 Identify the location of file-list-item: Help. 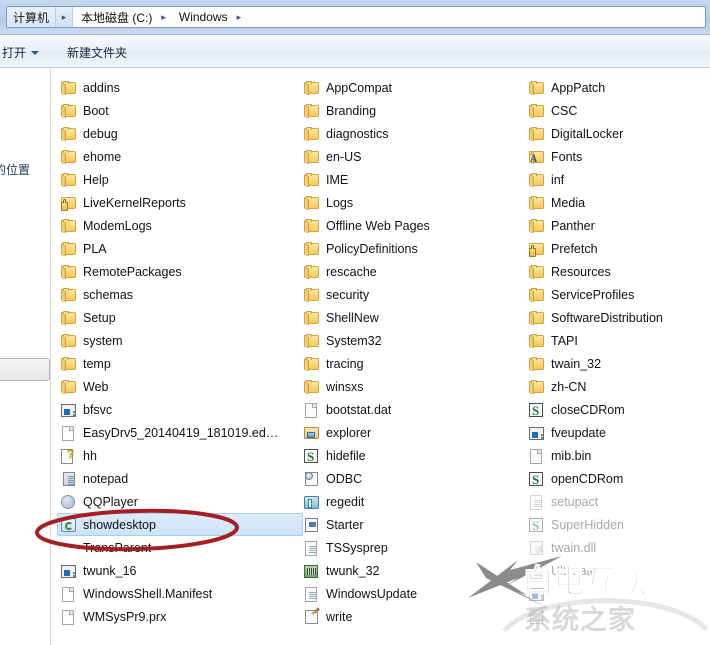
(169, 179).